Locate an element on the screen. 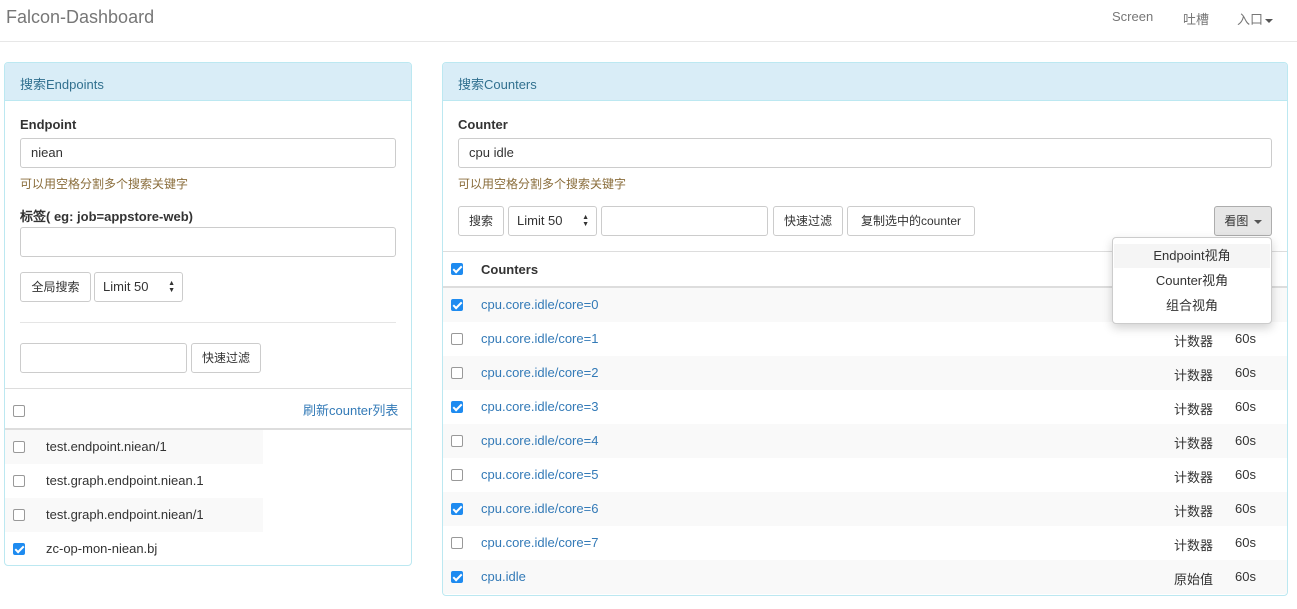  table-row: cpu.core.idle/core=5 计数器 60s is located at coordinates (865, 475).